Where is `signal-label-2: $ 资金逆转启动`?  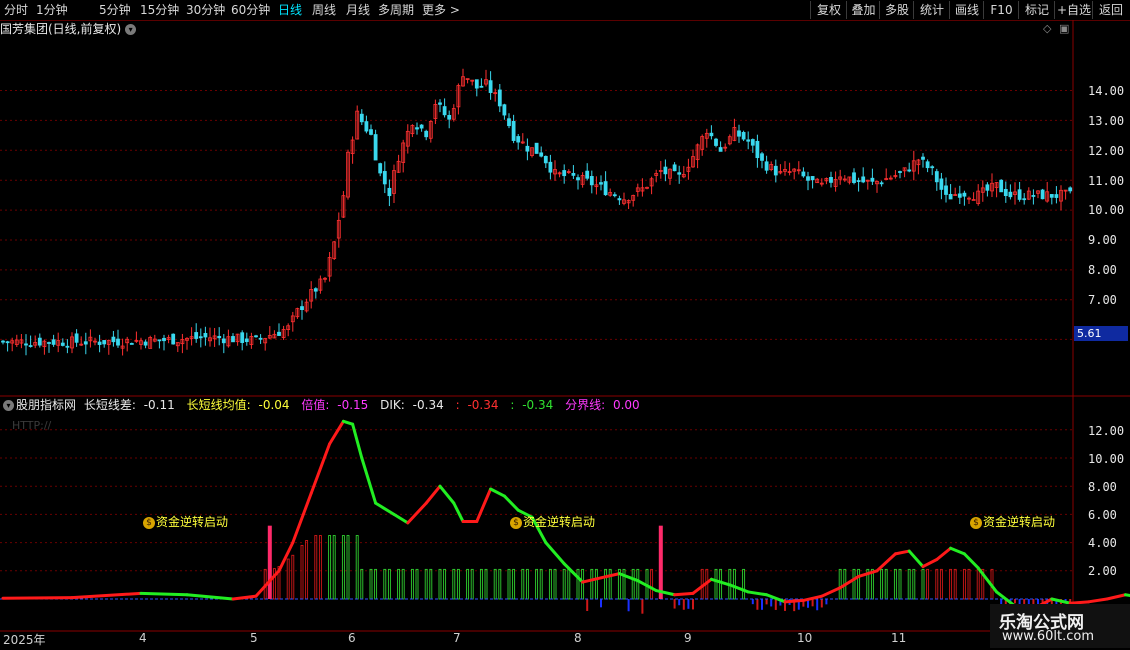 signal-label-2: $ 资金逆转启动 is located at coordinates (552, 521).